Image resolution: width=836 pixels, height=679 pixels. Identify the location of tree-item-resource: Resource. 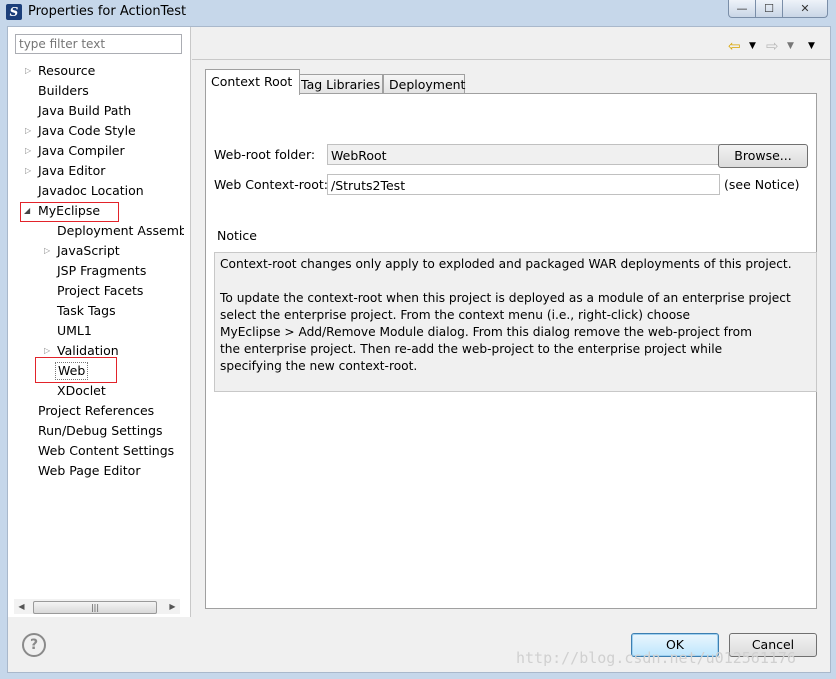
(66, 71).